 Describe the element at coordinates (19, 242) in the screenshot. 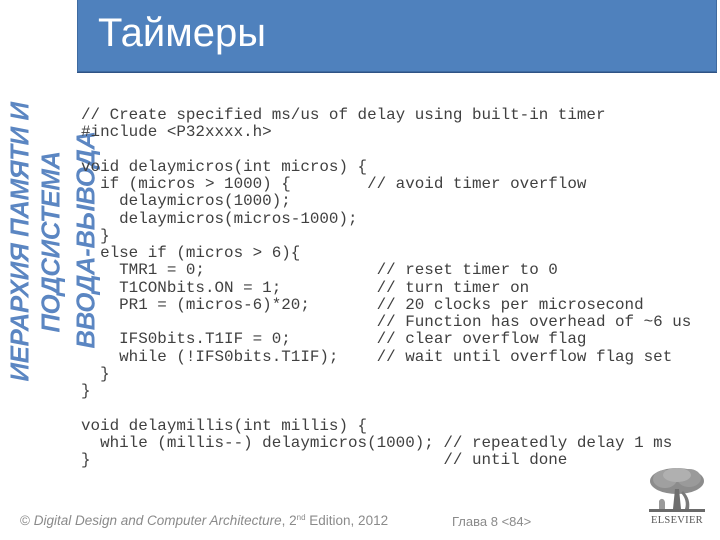

I see `side-title-line-1: ИЕРАРХИЯ ПАМЯТИ И` at that location.